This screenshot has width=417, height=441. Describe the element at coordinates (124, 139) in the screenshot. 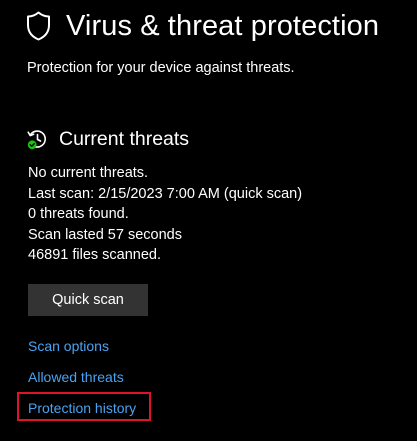

I see `current-threats-title: Current threats` at that location.